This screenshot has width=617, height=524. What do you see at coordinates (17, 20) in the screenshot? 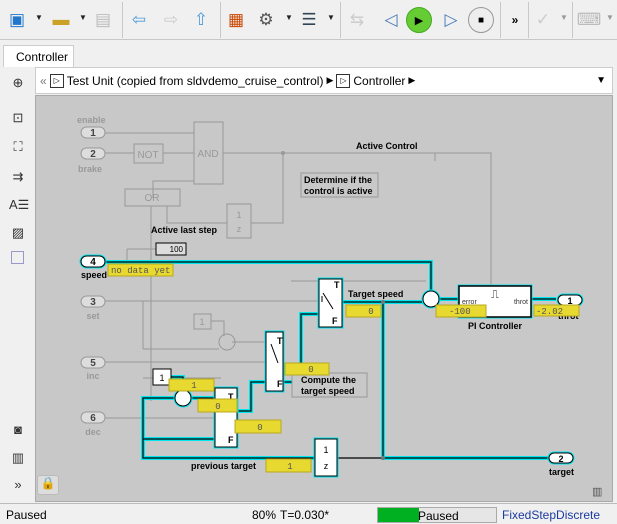
I see `new-model-icon: ▣` at bounding box center [17, 20].